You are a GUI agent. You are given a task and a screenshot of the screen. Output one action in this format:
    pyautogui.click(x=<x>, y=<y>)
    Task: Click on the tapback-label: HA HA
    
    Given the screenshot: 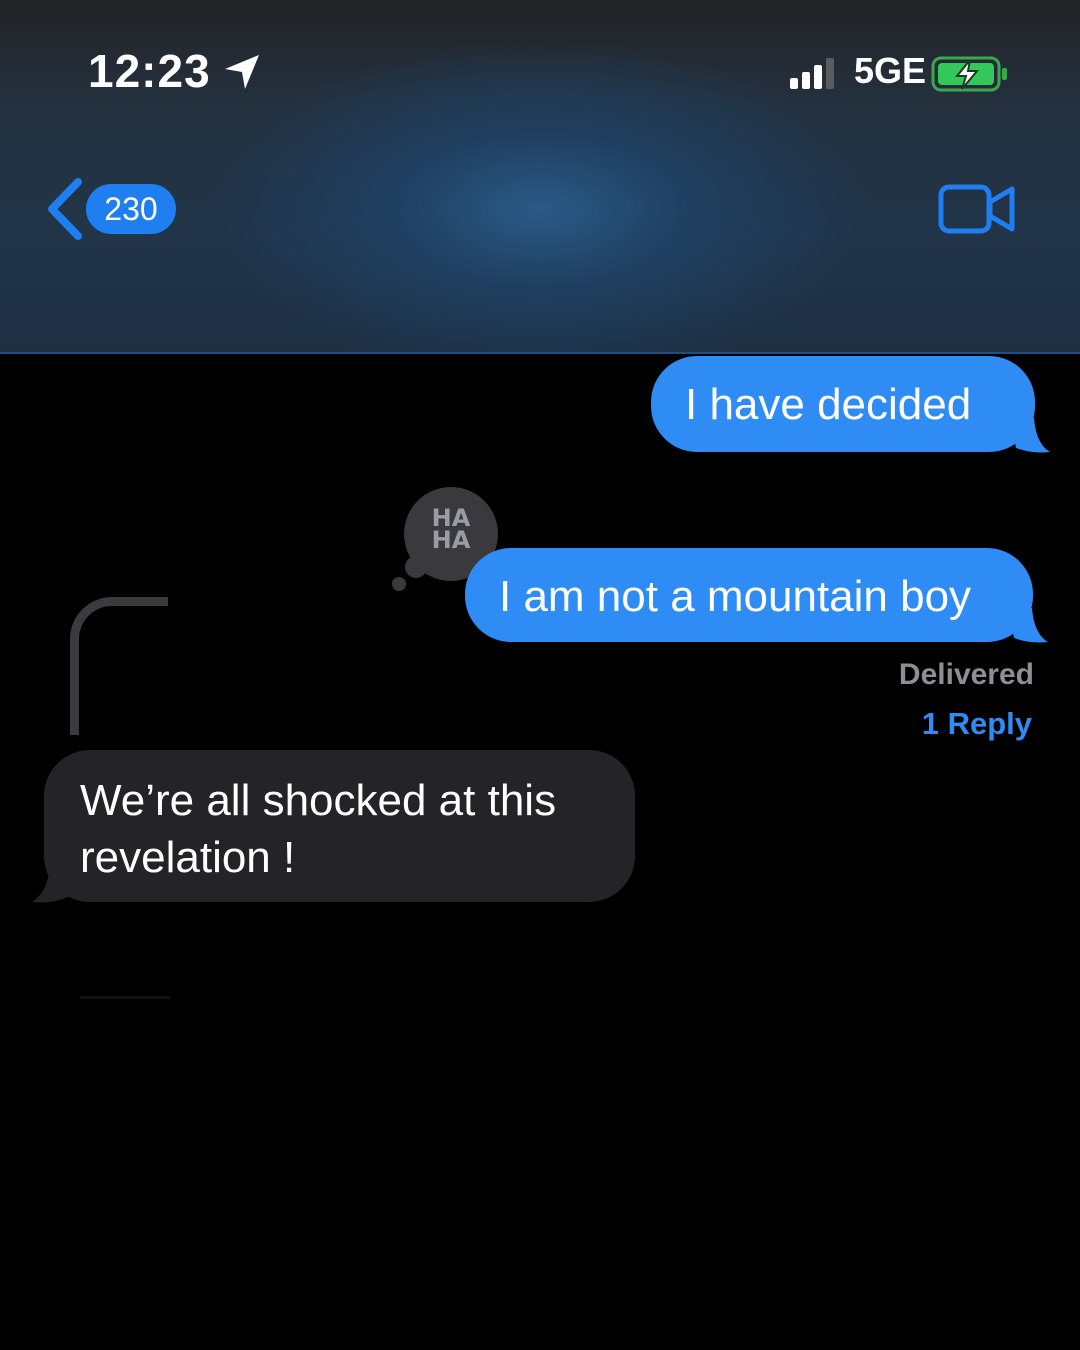 What is the action you would take?
    pyautogui.click(x=451, y=529)
    